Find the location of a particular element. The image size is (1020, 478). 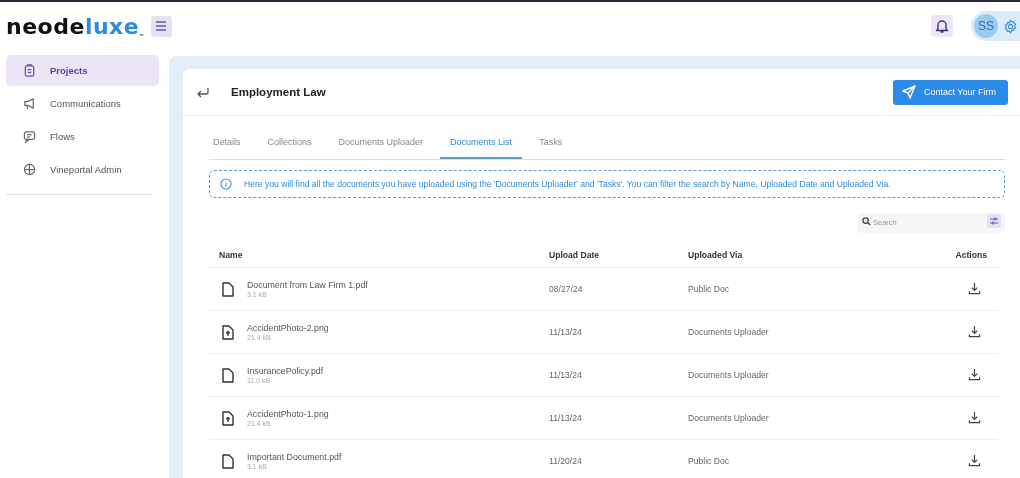

sidebar-item: Vineportal Admin is located at coordinates (82, 169).